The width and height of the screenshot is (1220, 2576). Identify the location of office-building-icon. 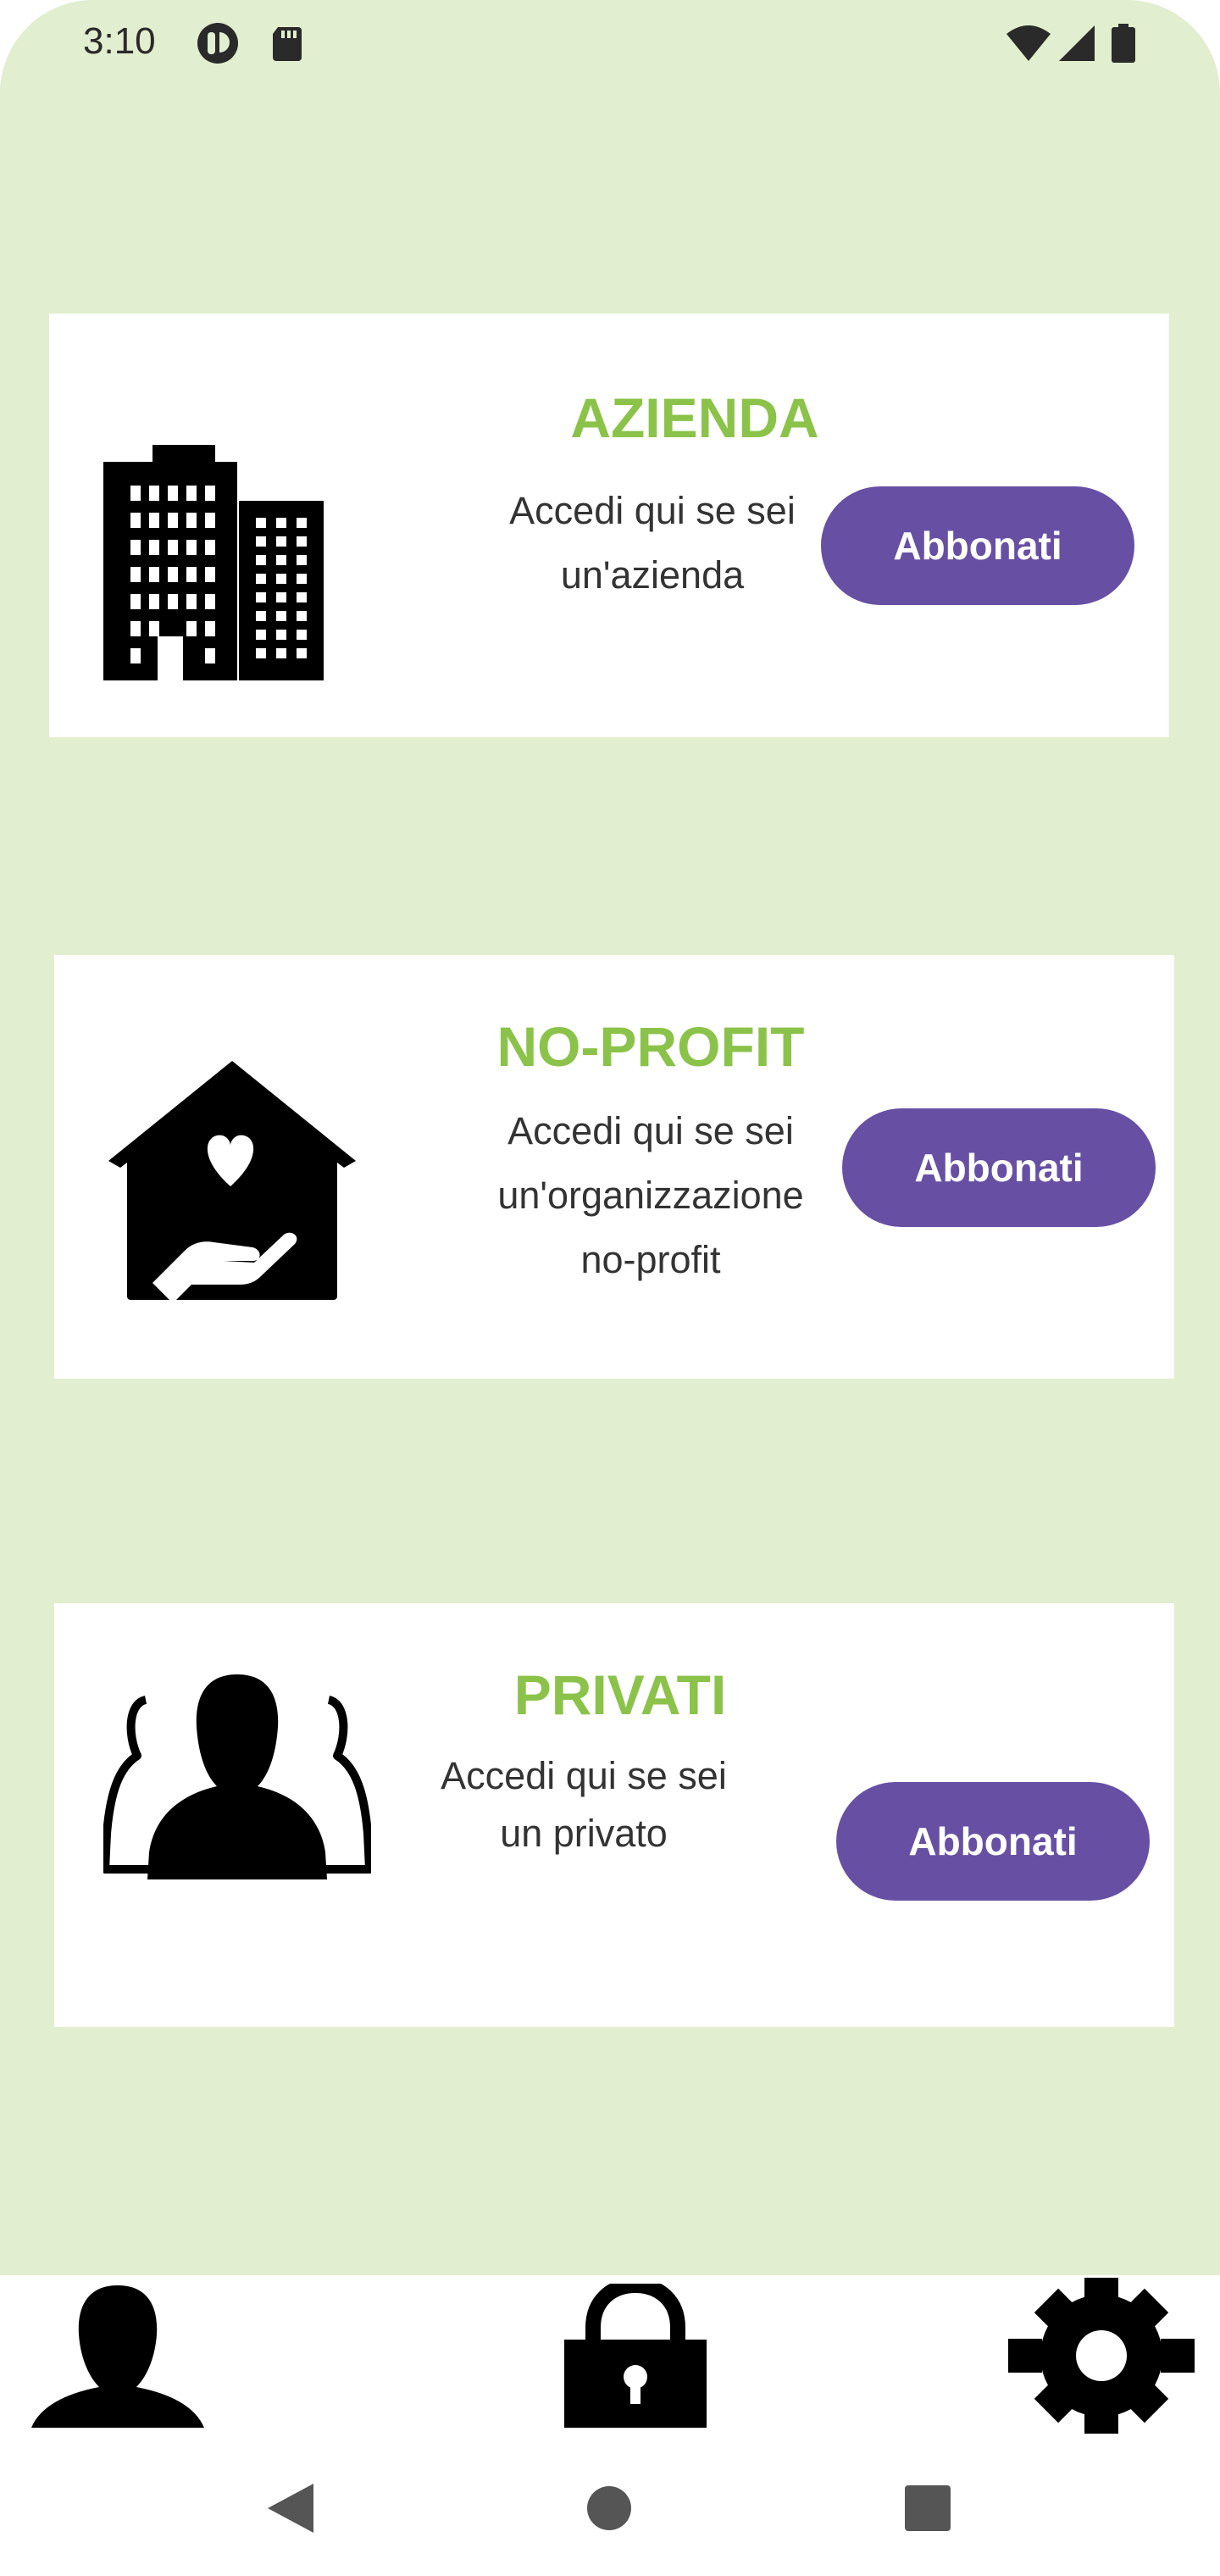
(213, 562).